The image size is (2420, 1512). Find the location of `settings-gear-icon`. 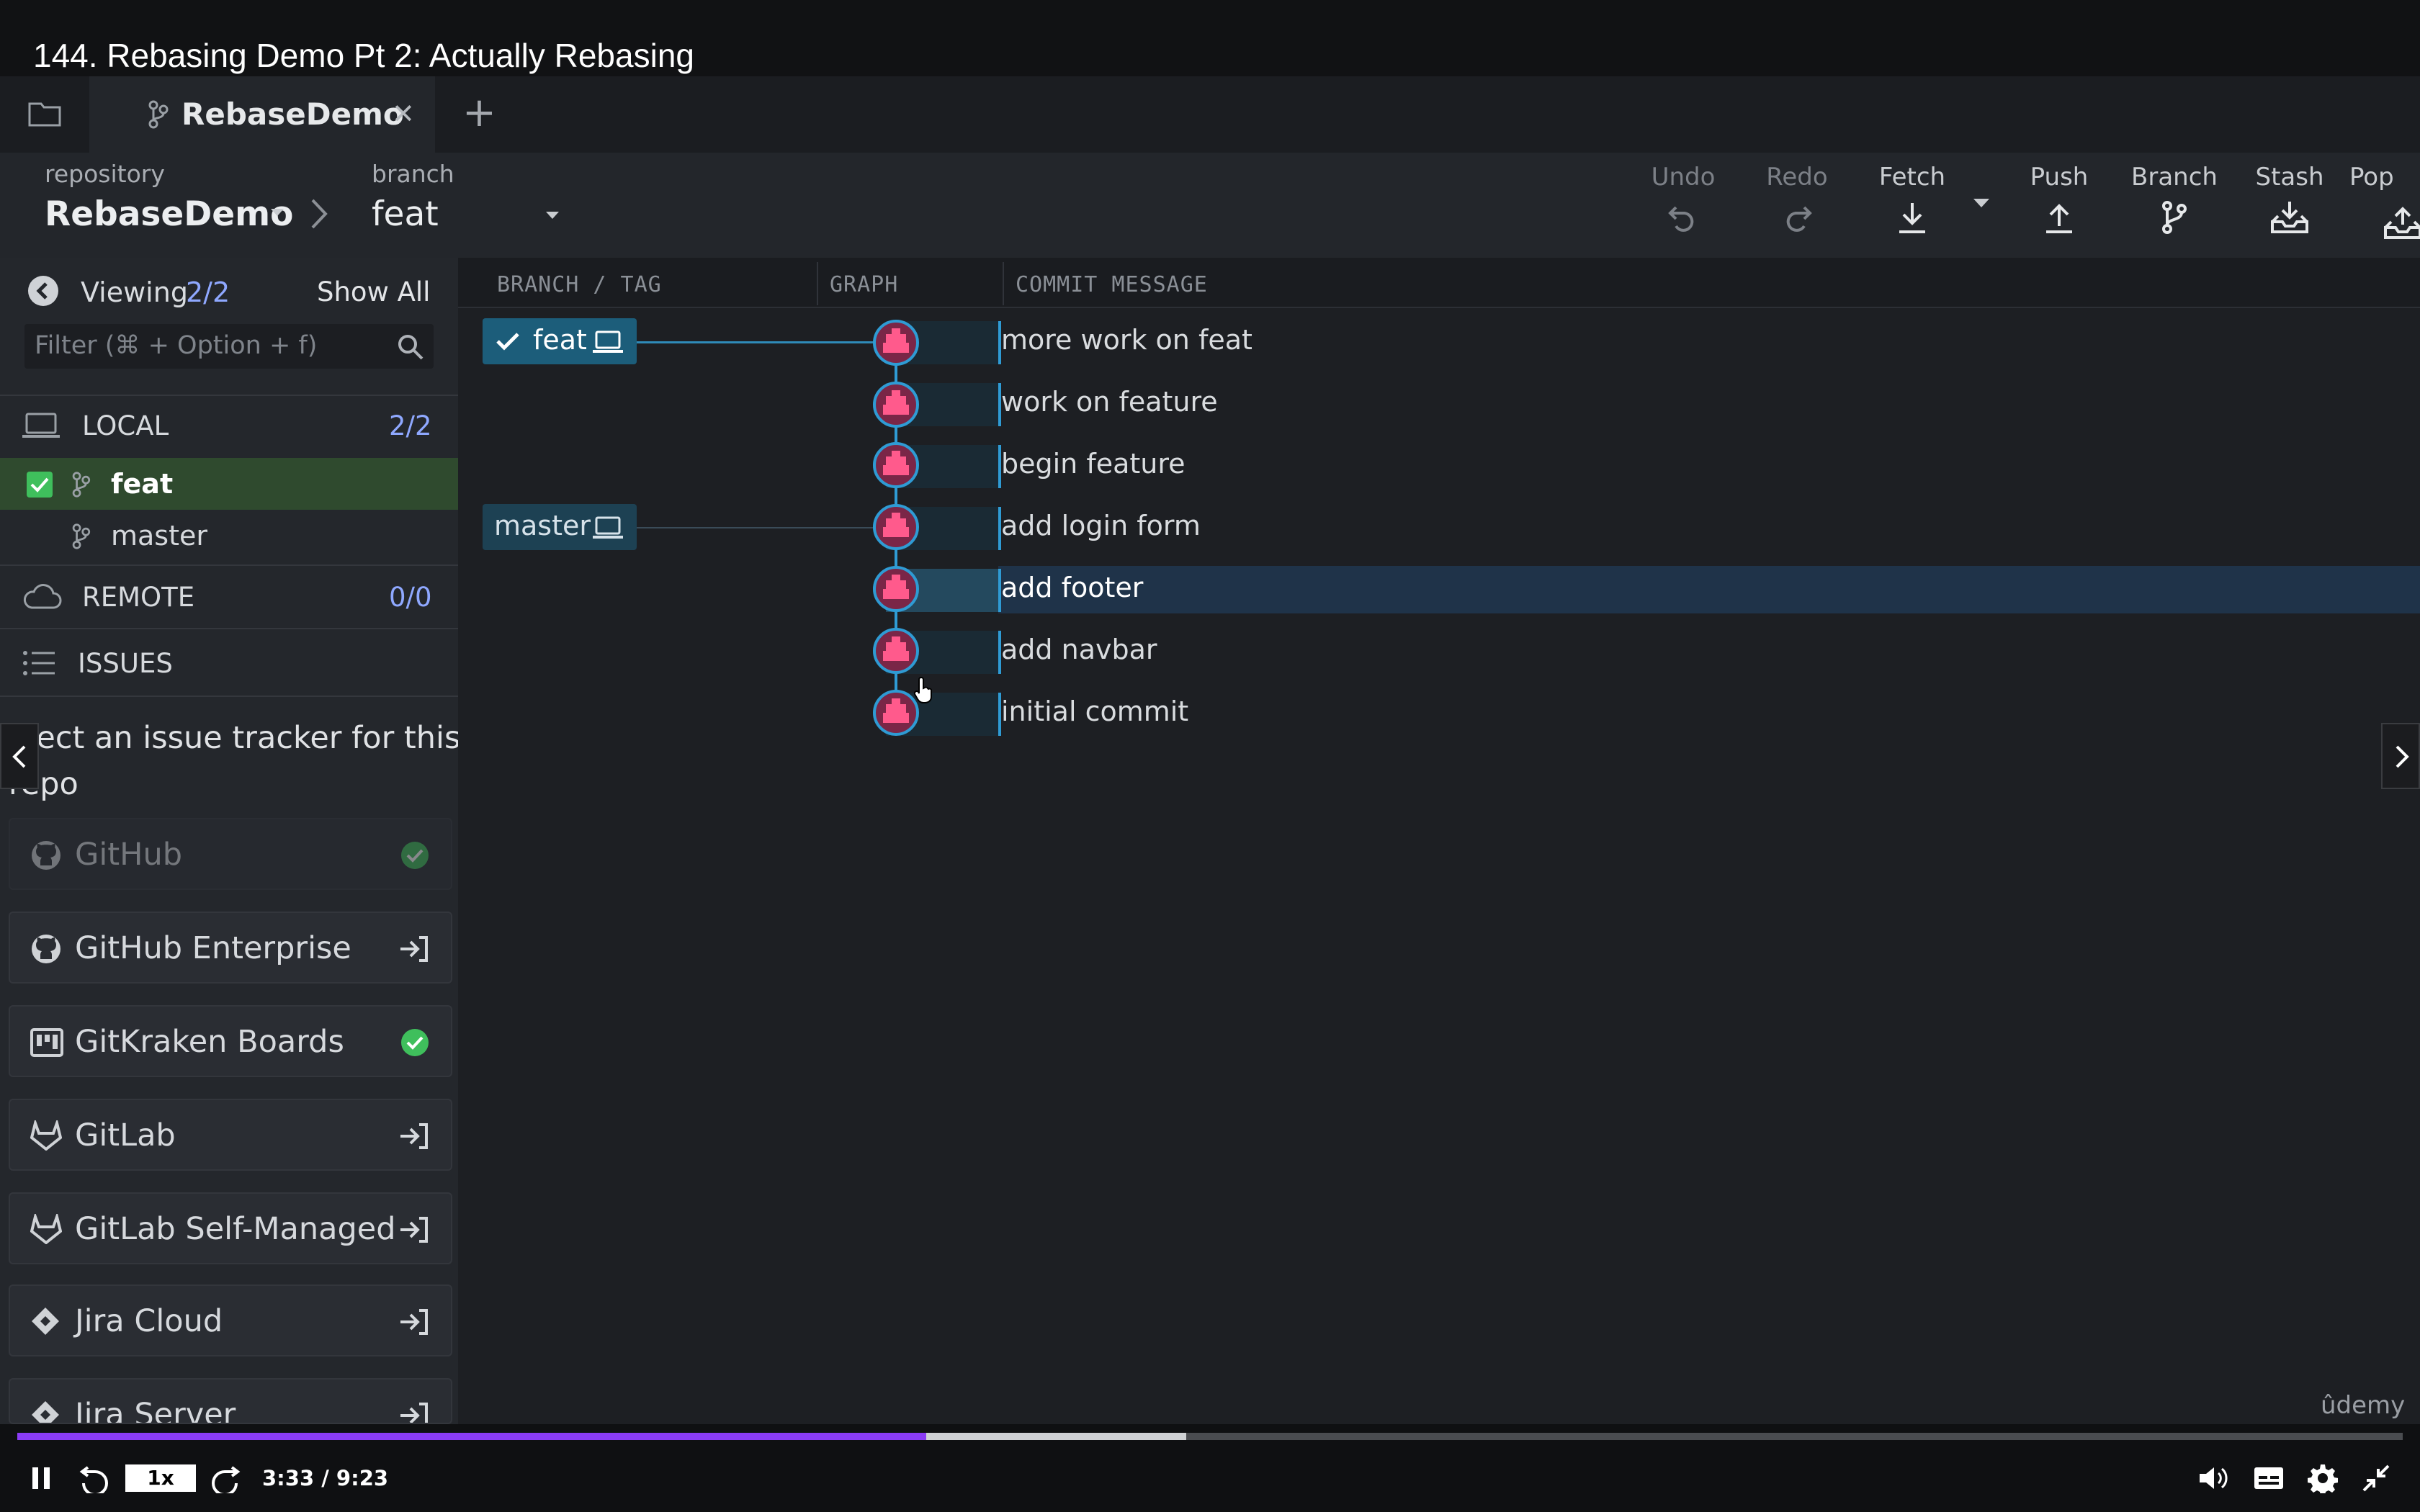

settings-gear-icon is located at coordinates (2323, 1478).